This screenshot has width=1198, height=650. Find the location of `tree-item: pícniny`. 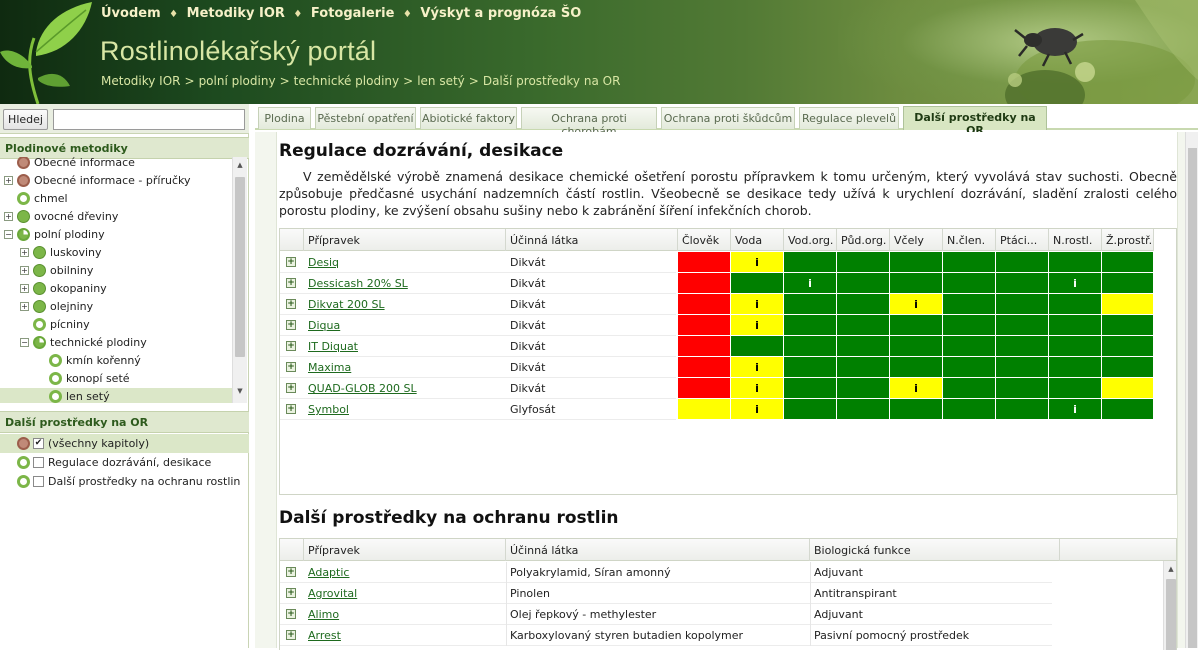

tree-item: pícniny is located at coordinates (116, 325).